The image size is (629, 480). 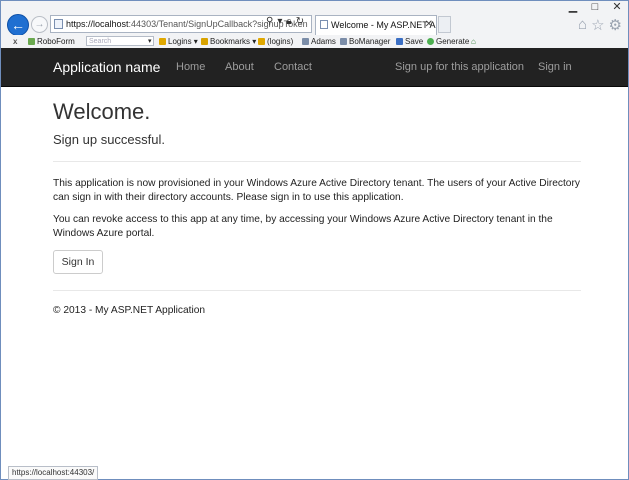 I want to click on roboform-button: RoboForm, so click(x=51, y=41).